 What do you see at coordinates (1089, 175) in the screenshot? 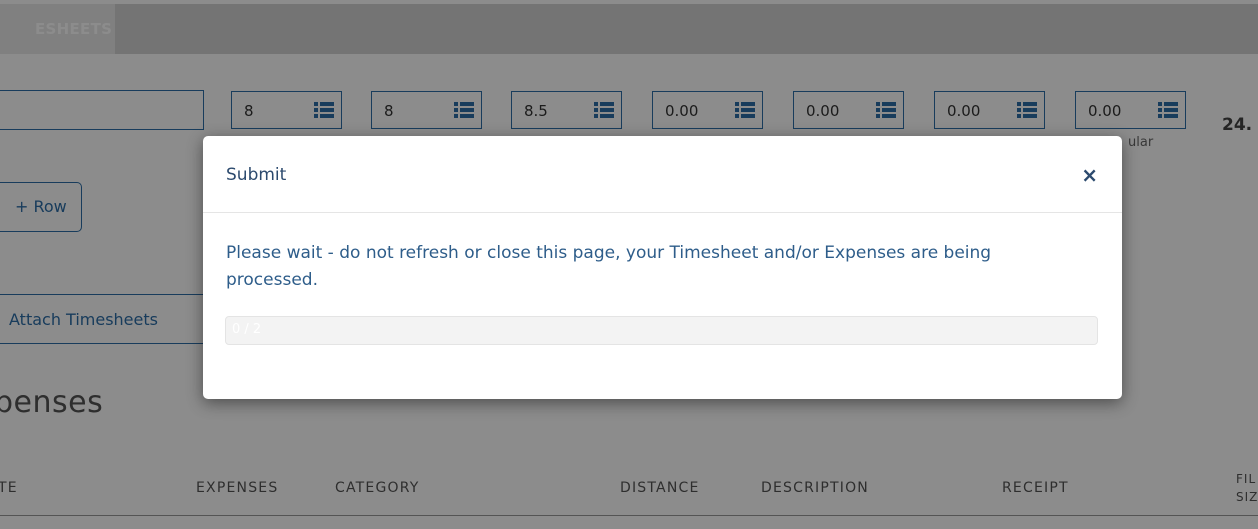
I see `close-icon: ×` at bounding box center [1089, 175].